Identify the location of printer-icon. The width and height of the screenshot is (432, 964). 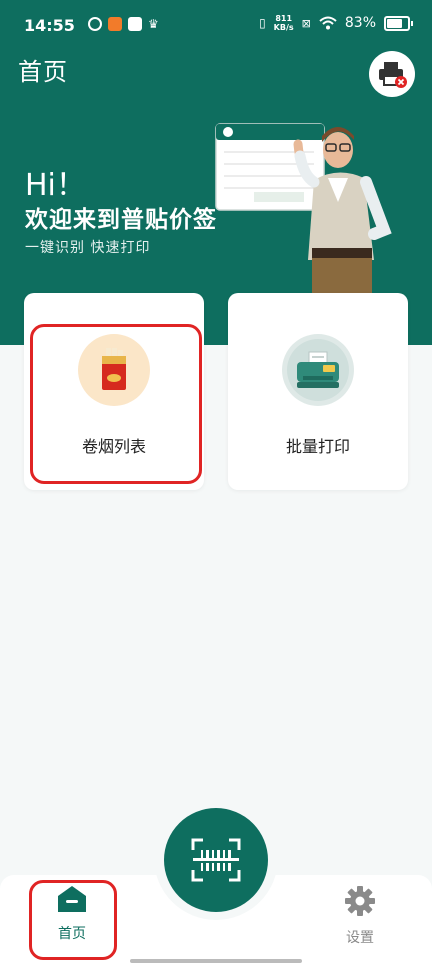
(318, 369).